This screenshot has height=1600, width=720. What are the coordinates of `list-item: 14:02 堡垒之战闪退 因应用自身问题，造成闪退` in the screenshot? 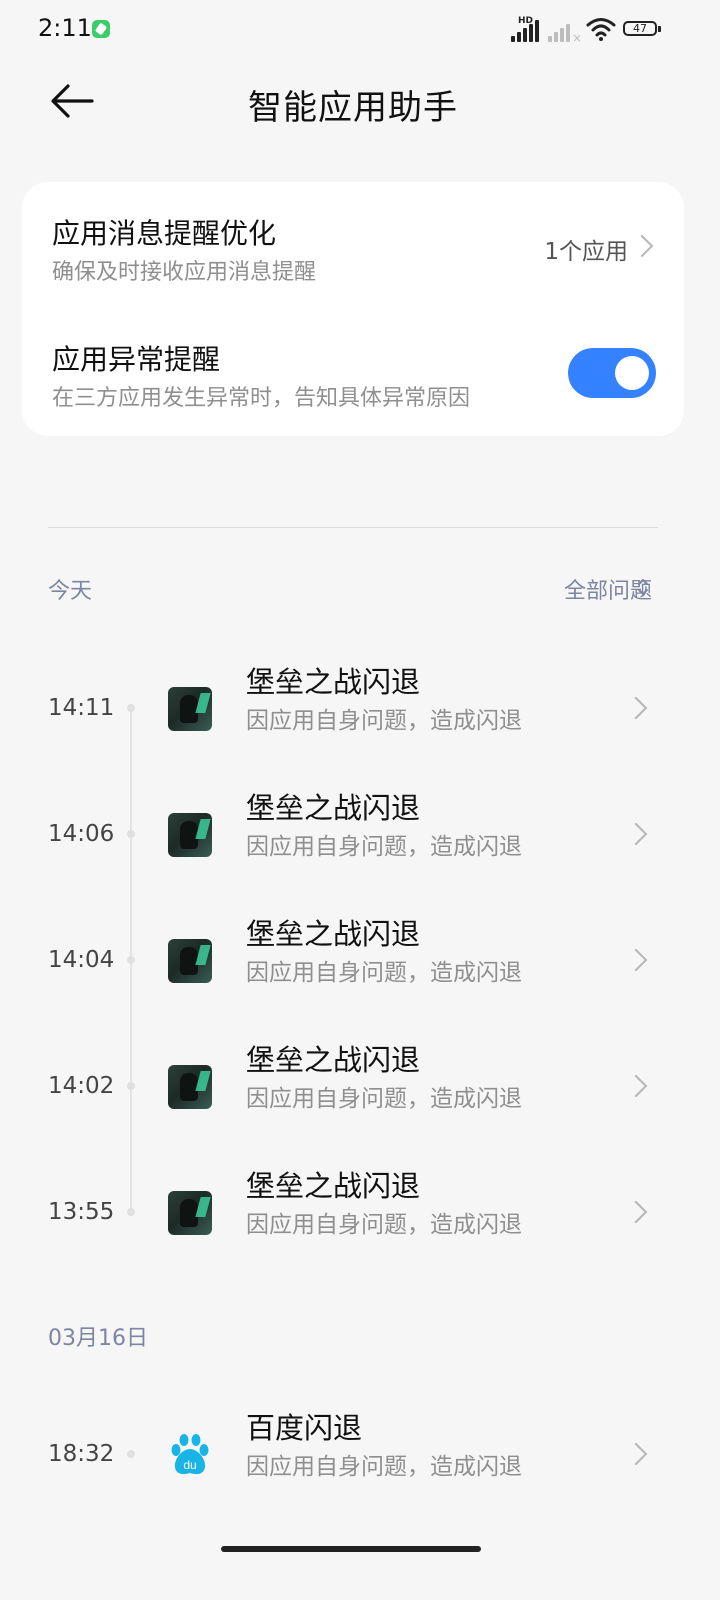 It's located at (353, 1086).